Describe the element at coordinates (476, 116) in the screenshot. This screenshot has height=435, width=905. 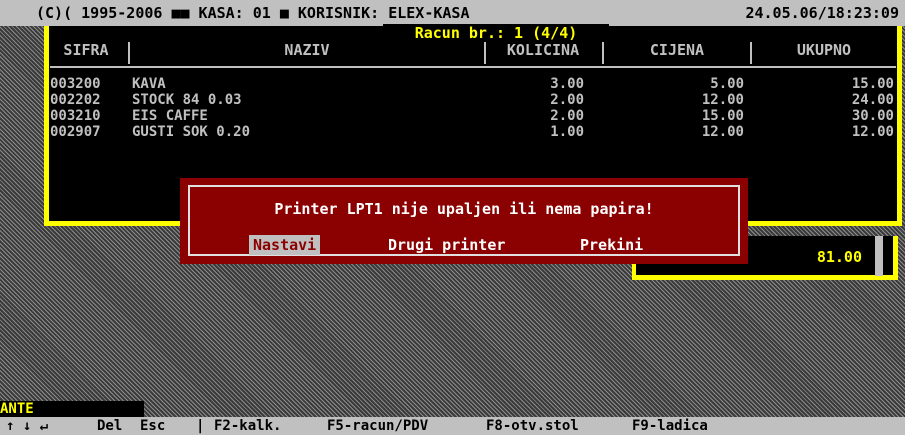
I see `table-row: 003210 EIS CAFFE 2.00 15.00 30.00` at that location.